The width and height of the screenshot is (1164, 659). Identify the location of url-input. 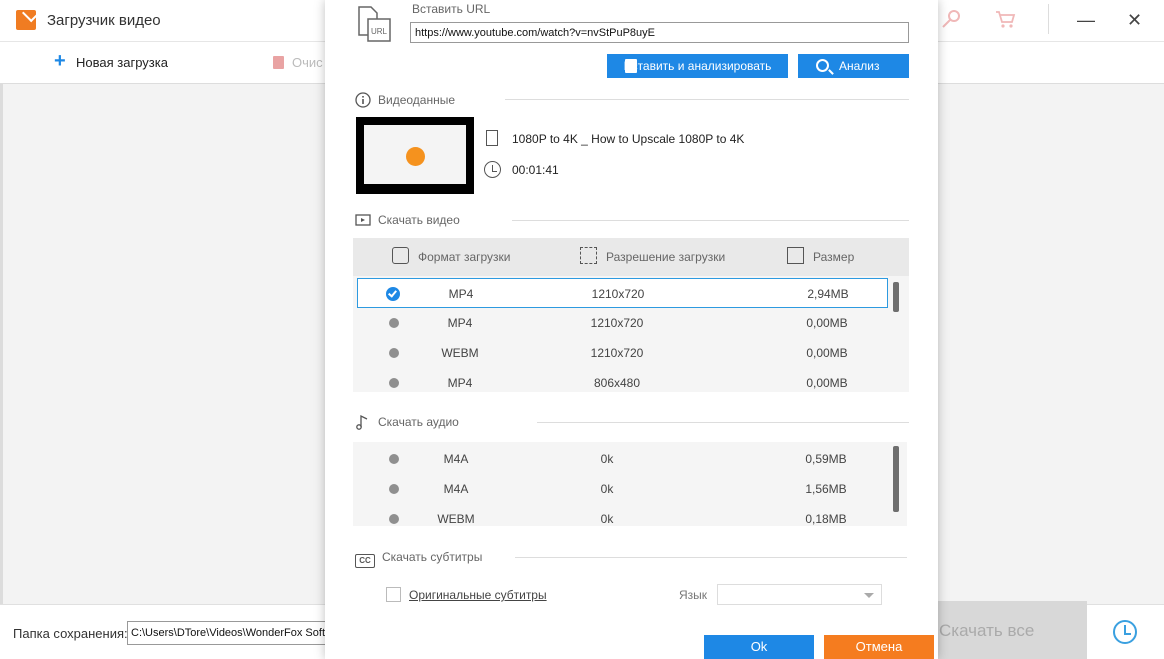
(659, 32).